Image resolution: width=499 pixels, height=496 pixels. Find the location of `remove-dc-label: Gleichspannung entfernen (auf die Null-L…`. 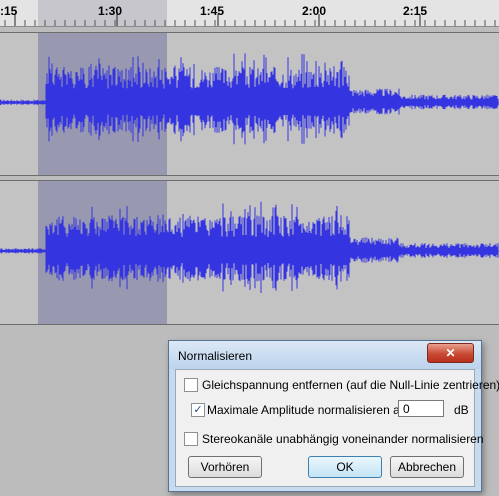

remove-dc-label: Gleichspannung entfernen (auf die Null-L… is located at coordinates (350, 385).